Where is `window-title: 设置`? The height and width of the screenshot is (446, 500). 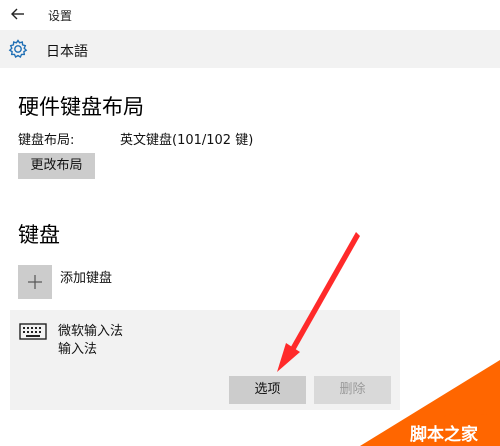 window-title: 设置 is located at coordinates (60, 16).